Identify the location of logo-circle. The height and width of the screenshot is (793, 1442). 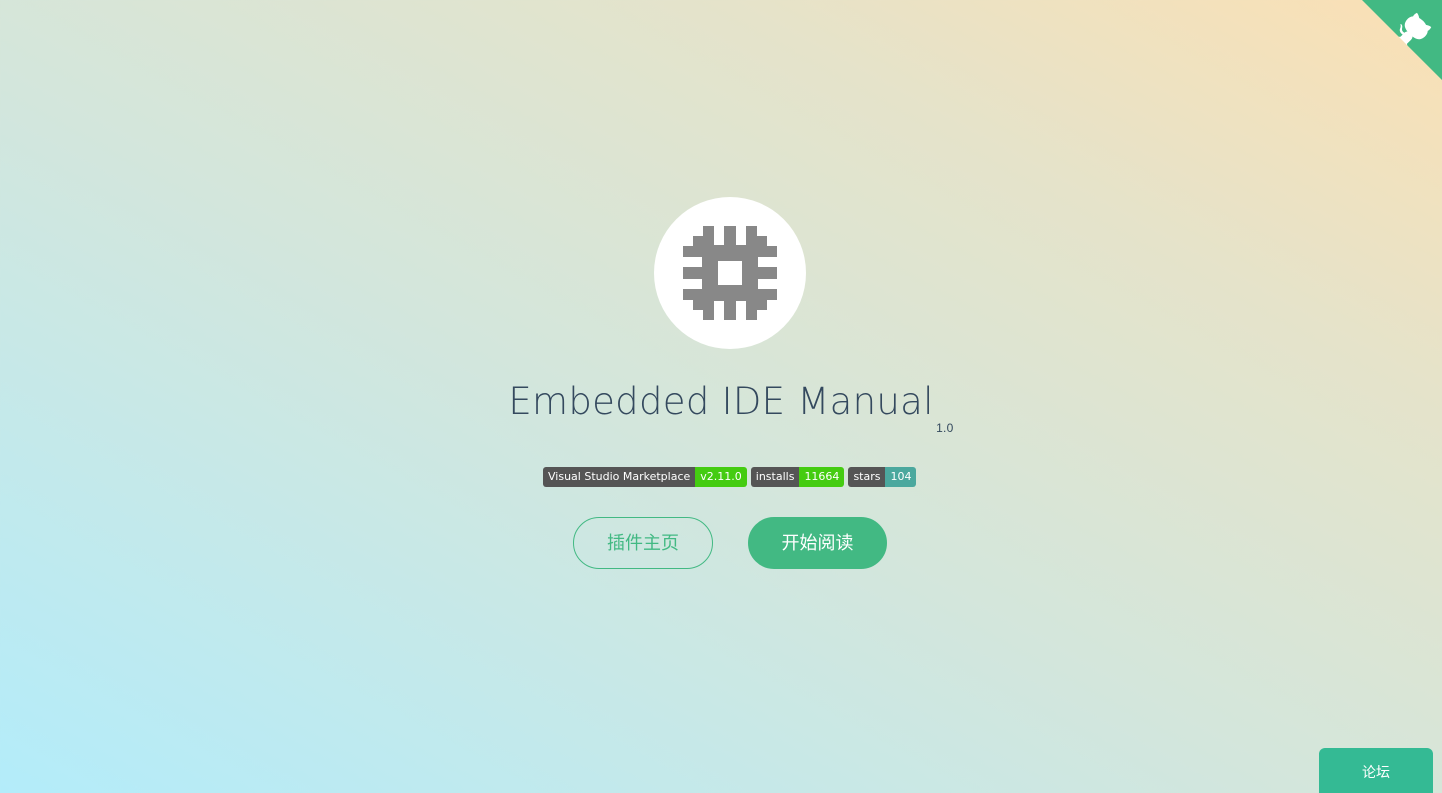
(730, 273).